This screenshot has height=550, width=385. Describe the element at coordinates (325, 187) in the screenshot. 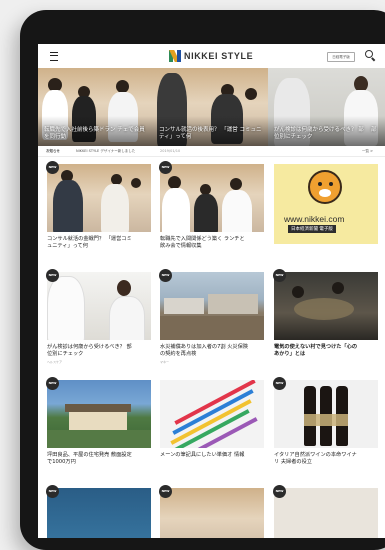

I see `mascot-icon` at that location.